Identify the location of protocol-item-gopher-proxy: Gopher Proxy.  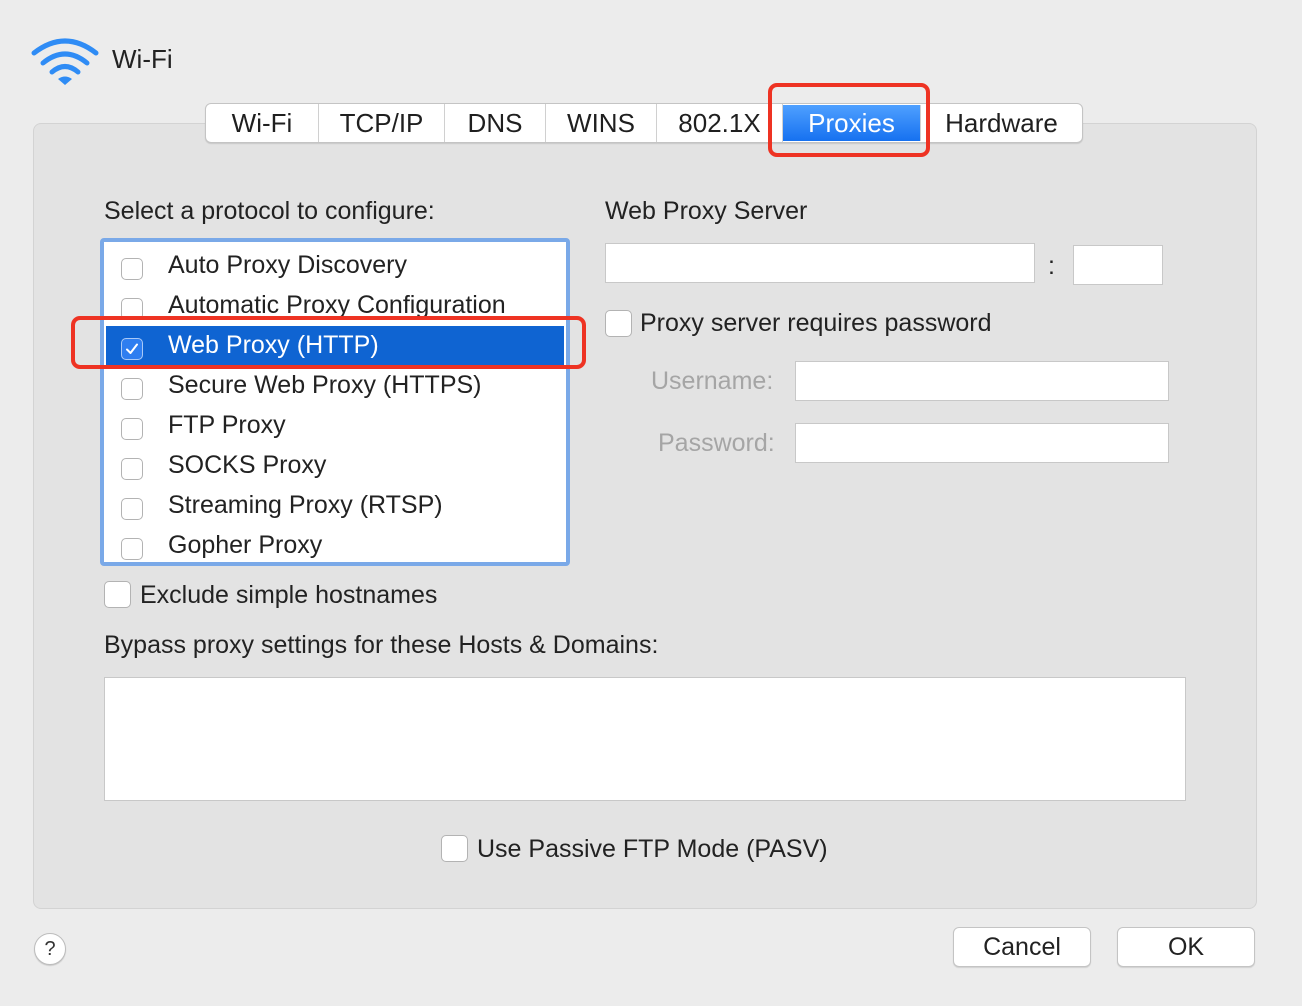
(335, 546).